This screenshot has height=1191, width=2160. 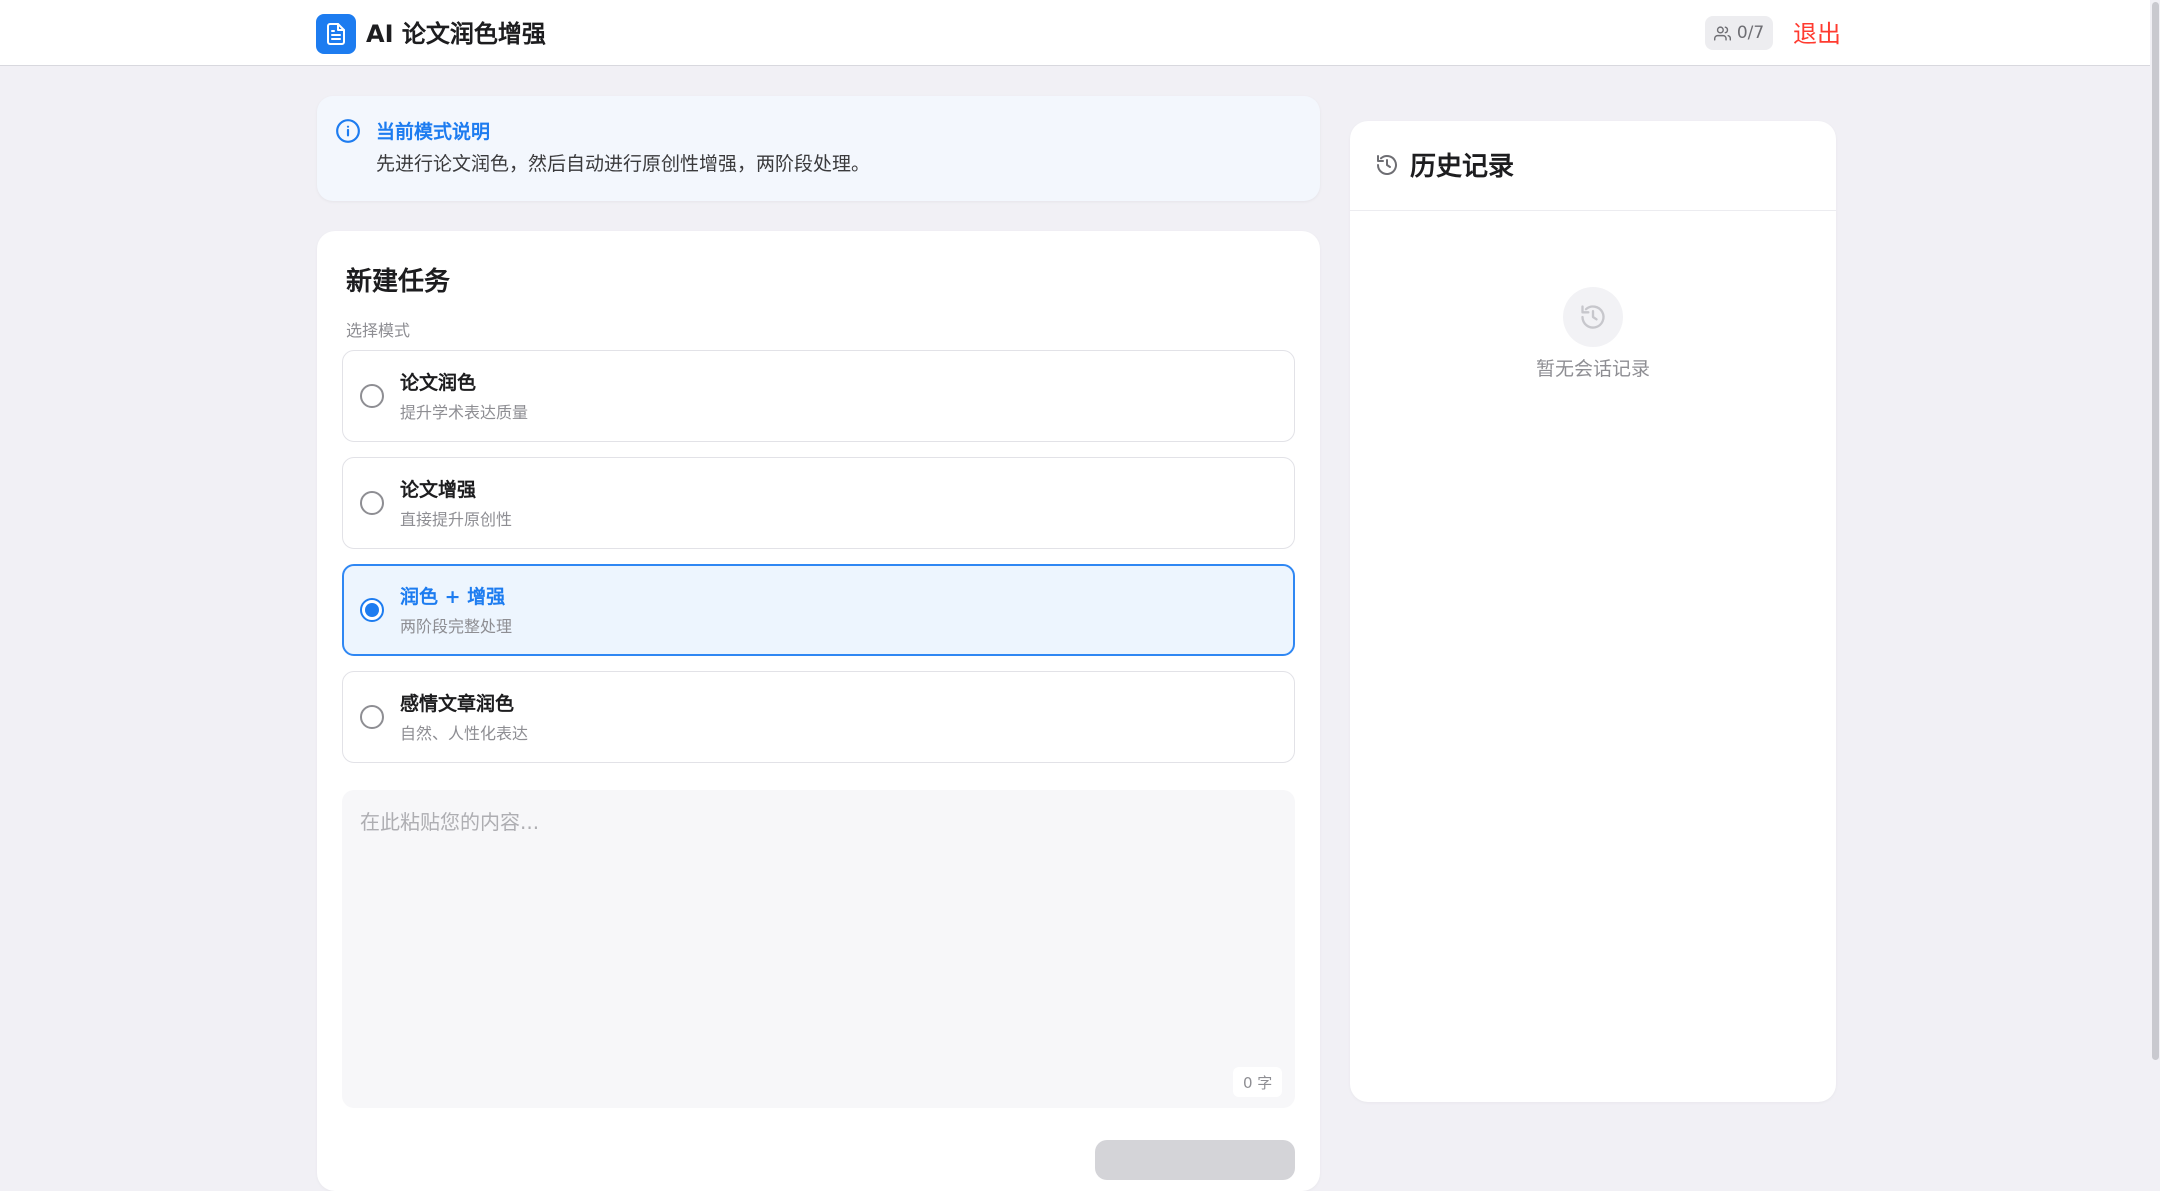 What do you see at coordinates (348, 133) in the screenshot?
I see `info-icon` at bounding box center [348, 133].